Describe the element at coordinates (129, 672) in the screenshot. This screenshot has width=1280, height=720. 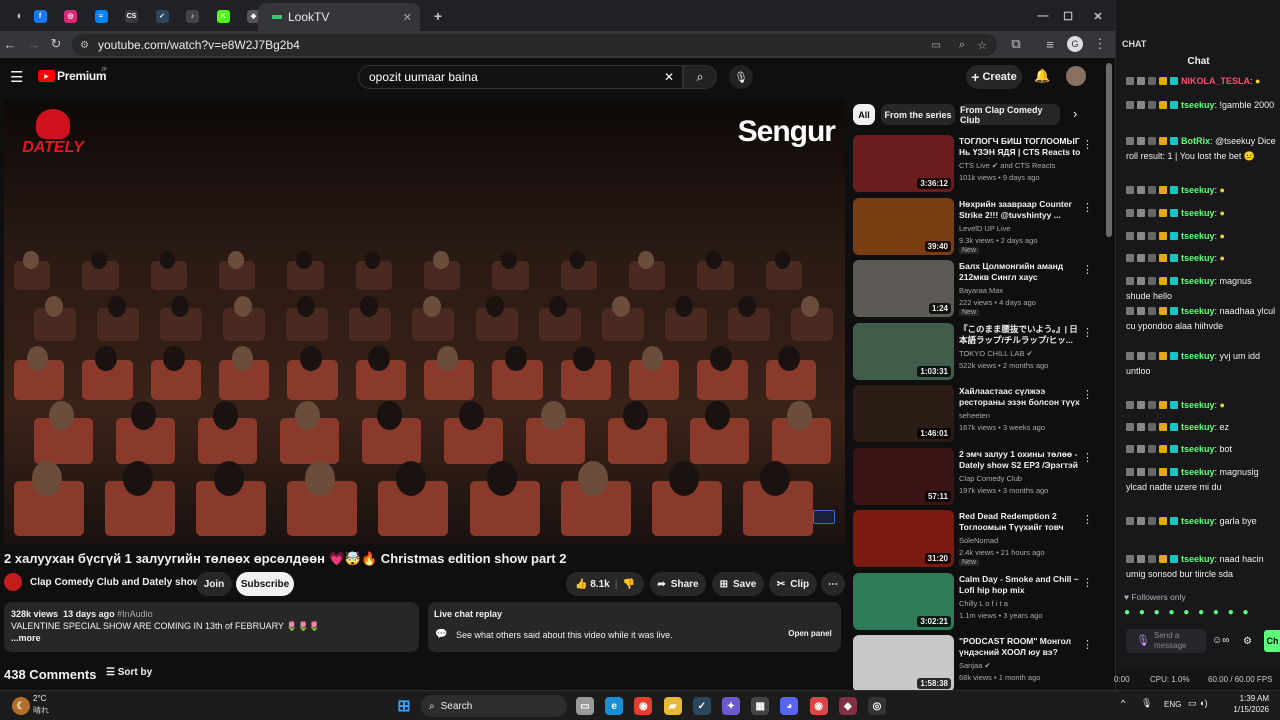
I see `sort-by-button: ☰ Sort by` at that location.